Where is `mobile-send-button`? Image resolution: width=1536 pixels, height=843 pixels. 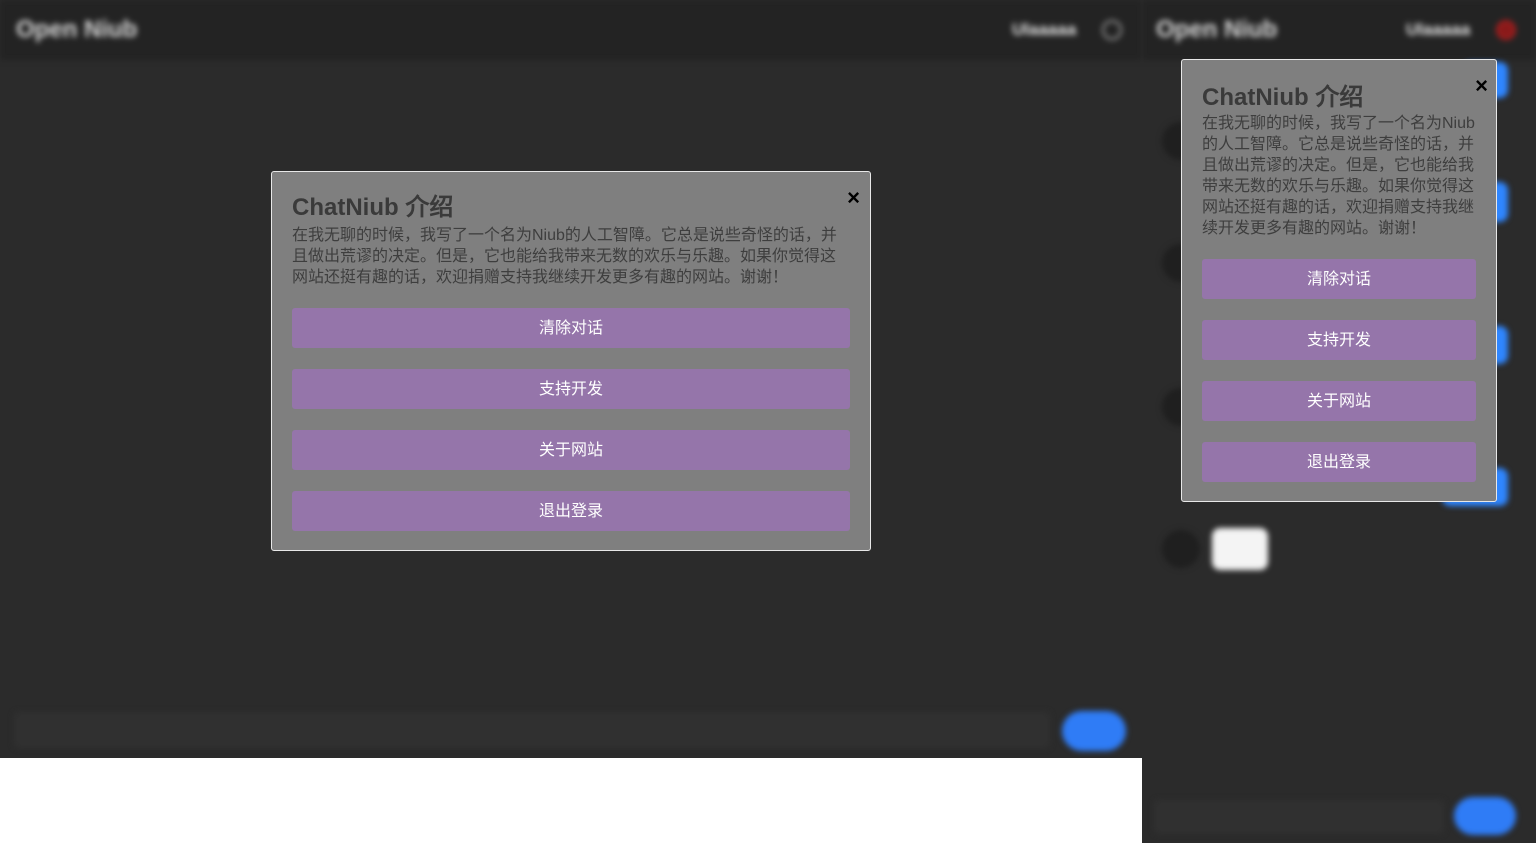 mobile-send-button is located at coordinates (1485, 816).